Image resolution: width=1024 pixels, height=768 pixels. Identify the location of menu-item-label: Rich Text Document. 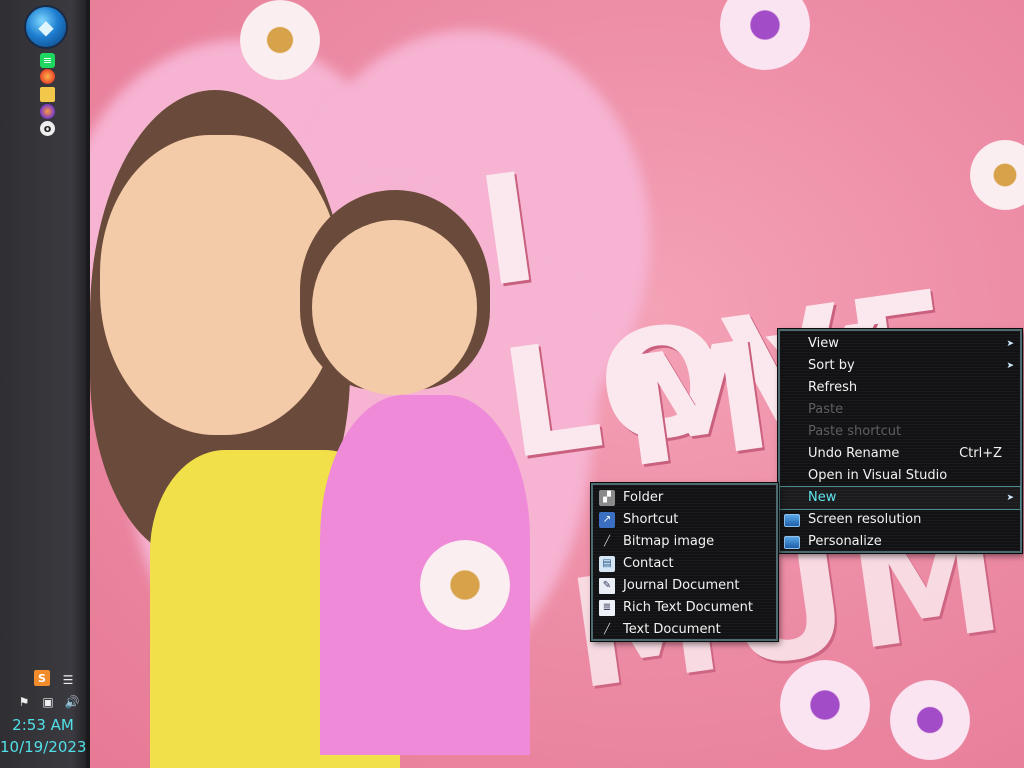
(688, 607).